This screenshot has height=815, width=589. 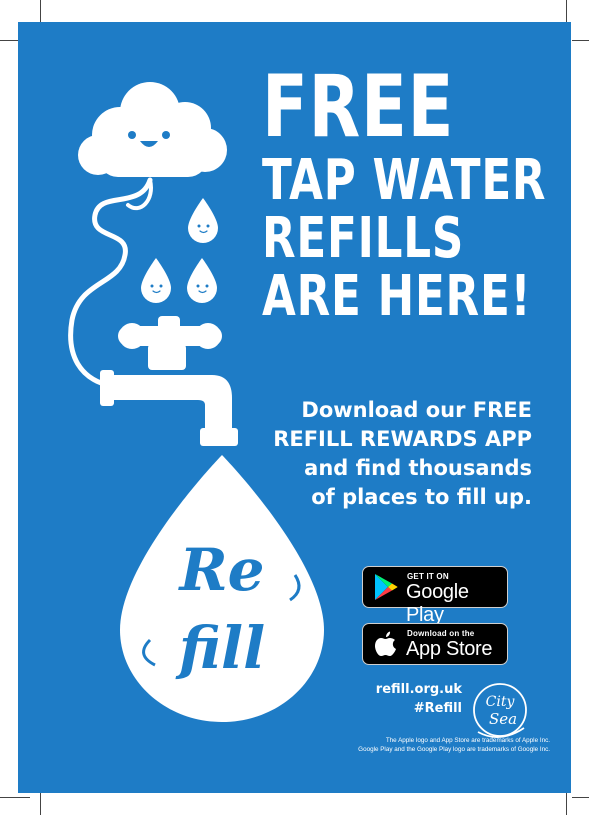 I want to click on app-store-badge: Download on the App Store, so click(x=435, y=644).